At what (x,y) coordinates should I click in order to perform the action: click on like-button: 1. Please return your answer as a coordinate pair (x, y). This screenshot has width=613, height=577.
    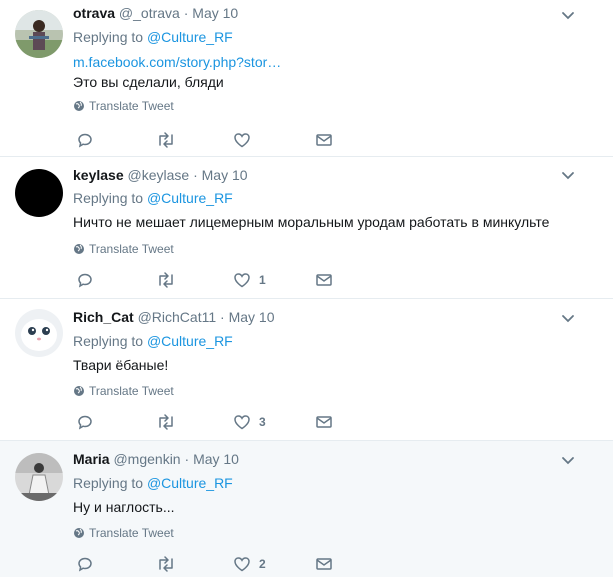
    Looking at the image, I should click on (249, 280).